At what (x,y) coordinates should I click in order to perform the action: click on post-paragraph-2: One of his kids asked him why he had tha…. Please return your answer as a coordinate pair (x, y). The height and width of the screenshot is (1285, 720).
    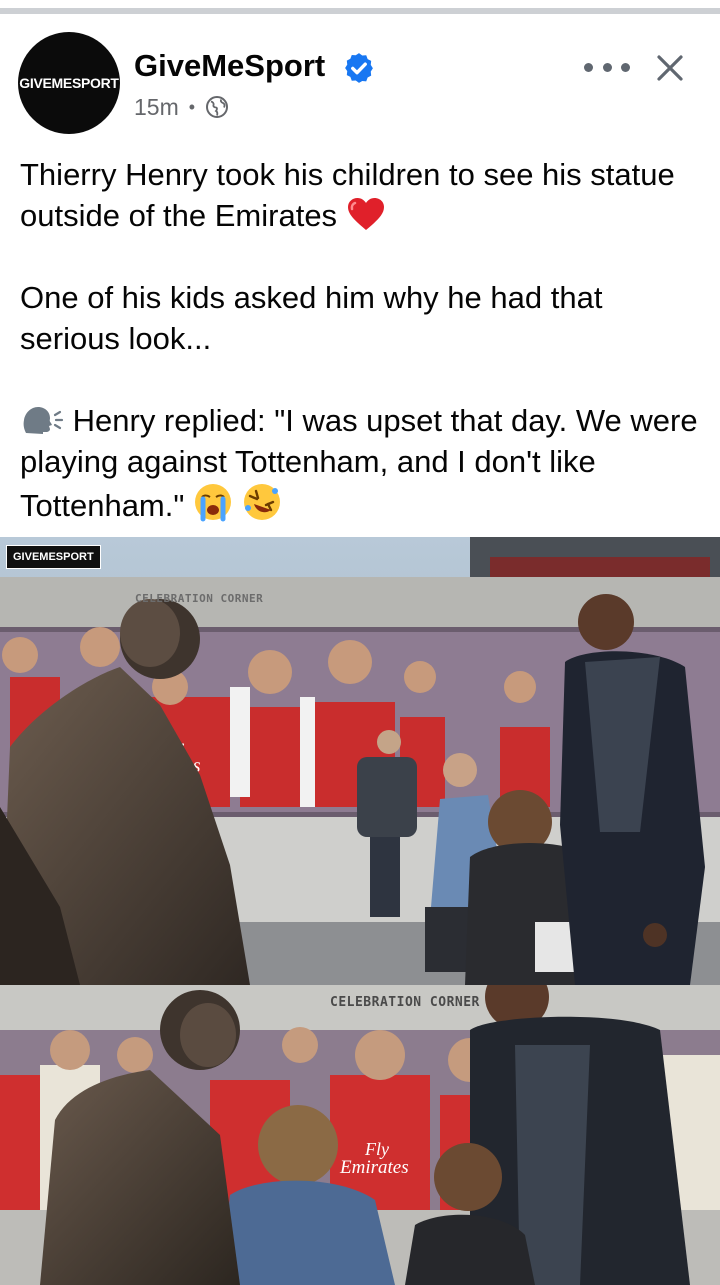
    Looking at the image, I should click on (311, 318).